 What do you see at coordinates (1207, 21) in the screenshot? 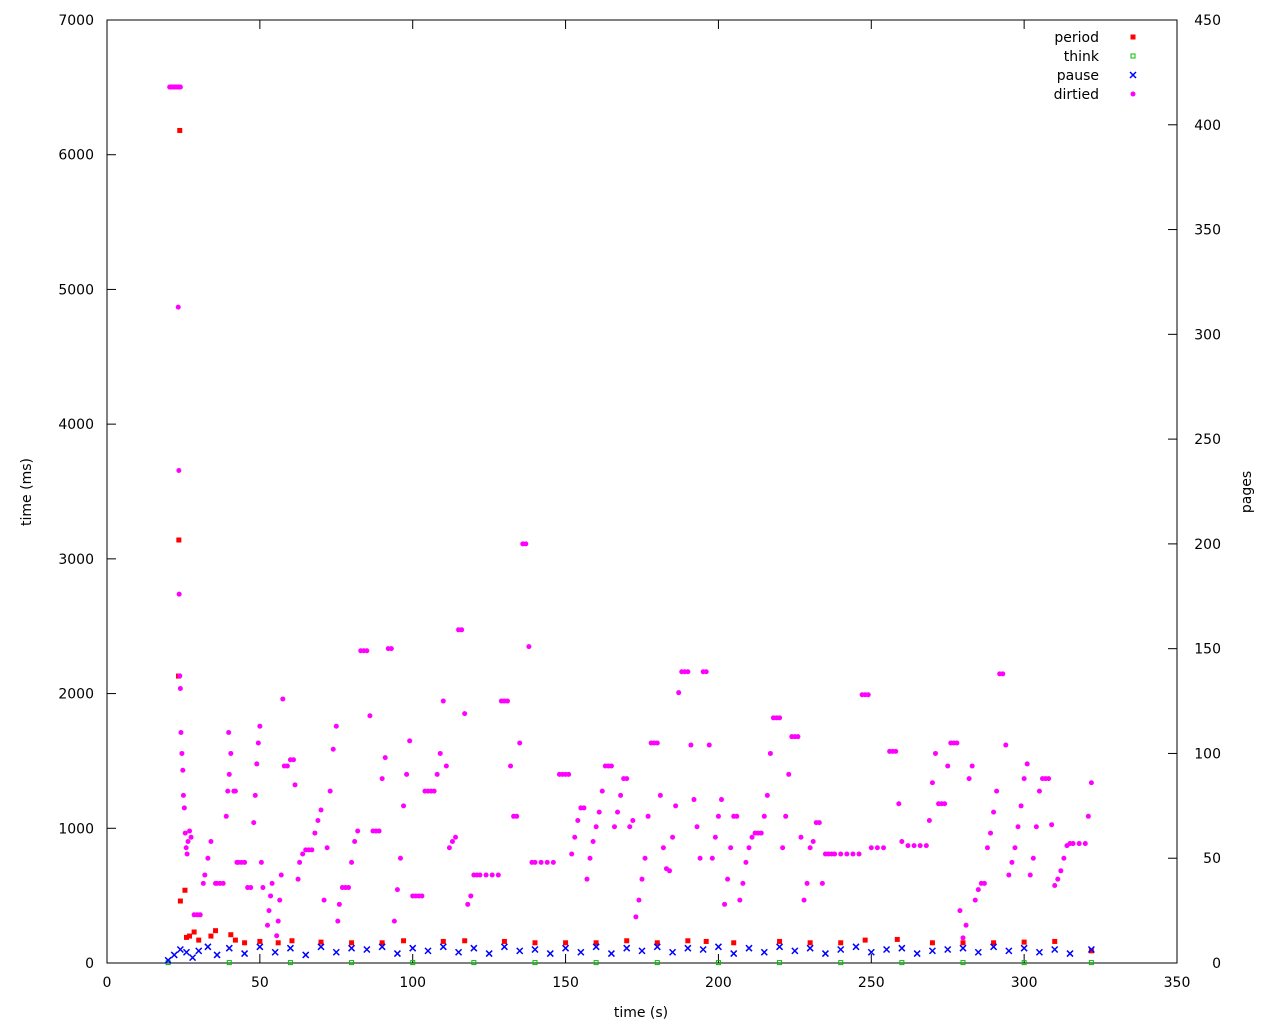
I see `y2-tick-label: 450` at bounding box center [1207, 21].